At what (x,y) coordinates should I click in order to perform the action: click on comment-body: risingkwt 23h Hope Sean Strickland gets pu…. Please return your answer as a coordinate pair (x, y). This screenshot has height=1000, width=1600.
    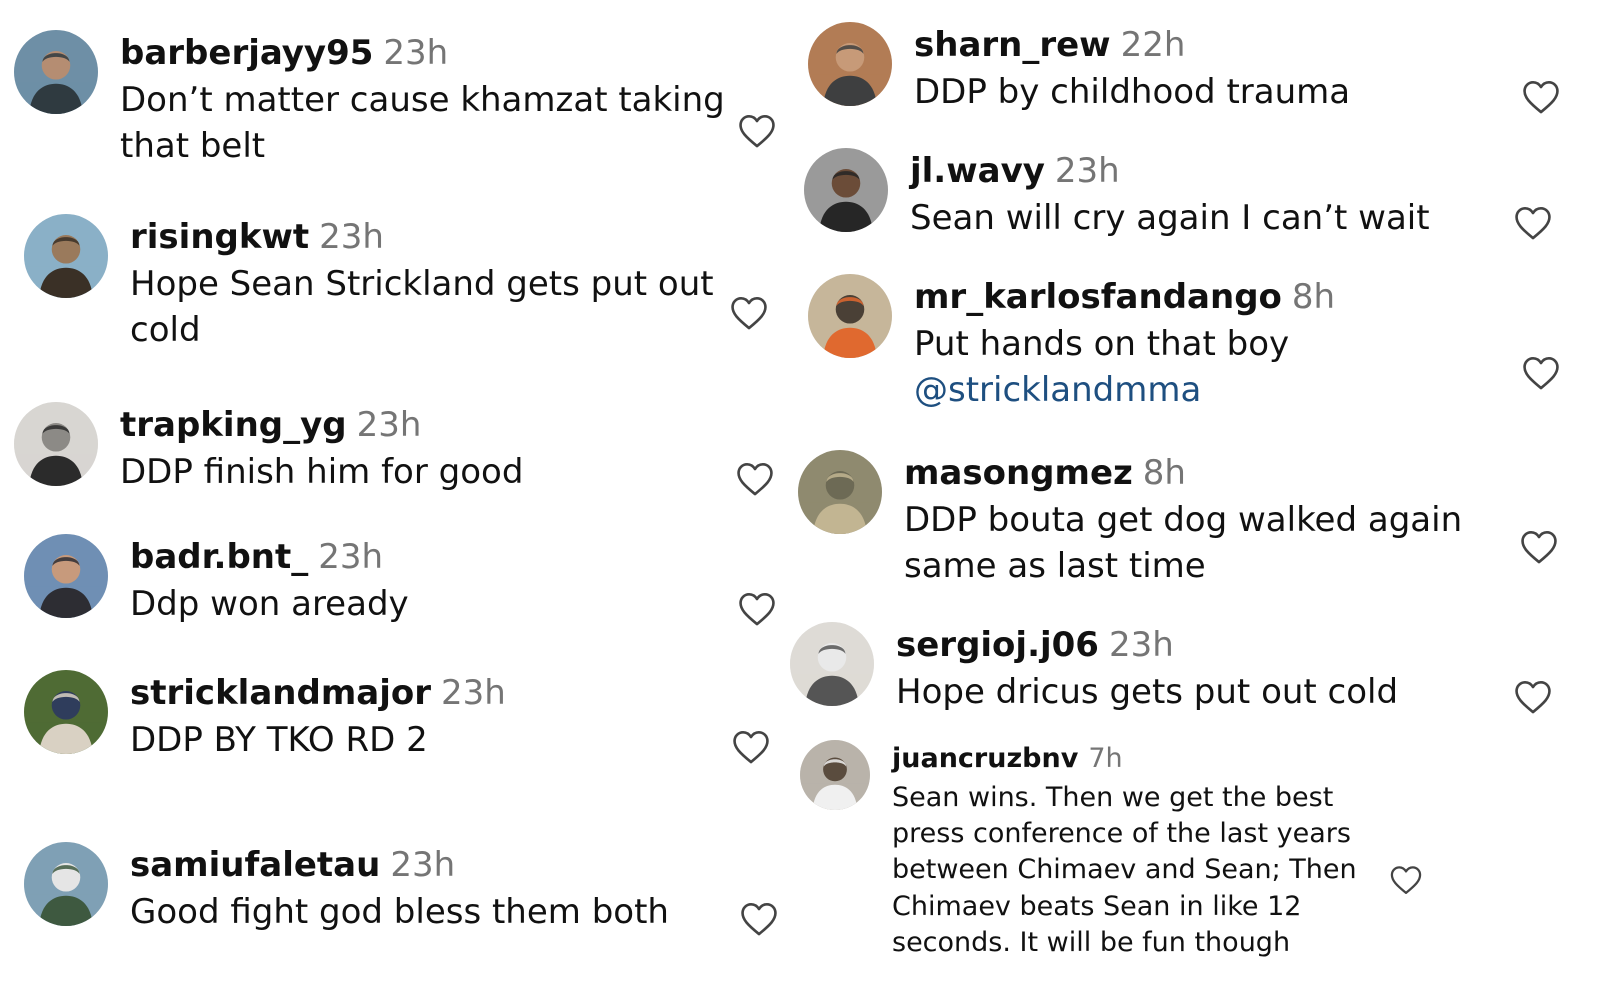
    Looking at the image, I should click on (422, 283).